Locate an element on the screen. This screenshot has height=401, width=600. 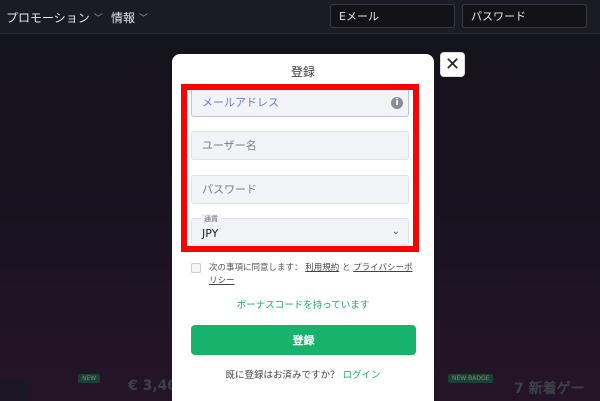
close-button: ✕ is located at coordinates (452, 64).